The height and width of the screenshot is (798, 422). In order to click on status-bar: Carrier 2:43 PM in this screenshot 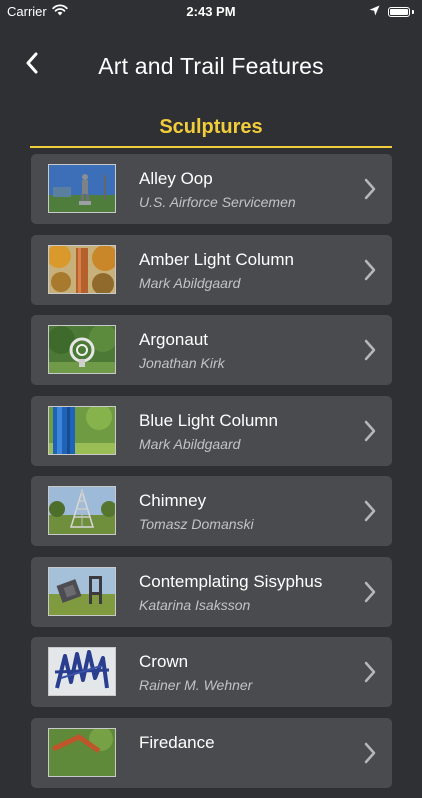, I will do `click(211, 11)`.